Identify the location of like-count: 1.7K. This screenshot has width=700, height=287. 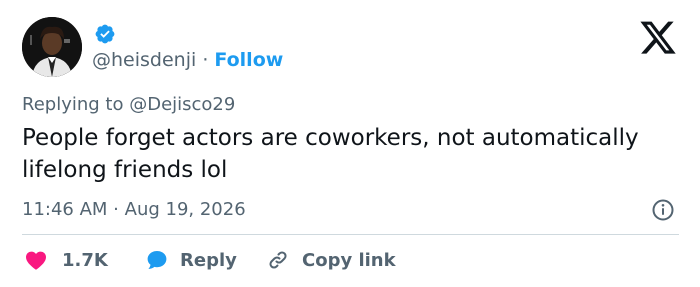
(85, 260).